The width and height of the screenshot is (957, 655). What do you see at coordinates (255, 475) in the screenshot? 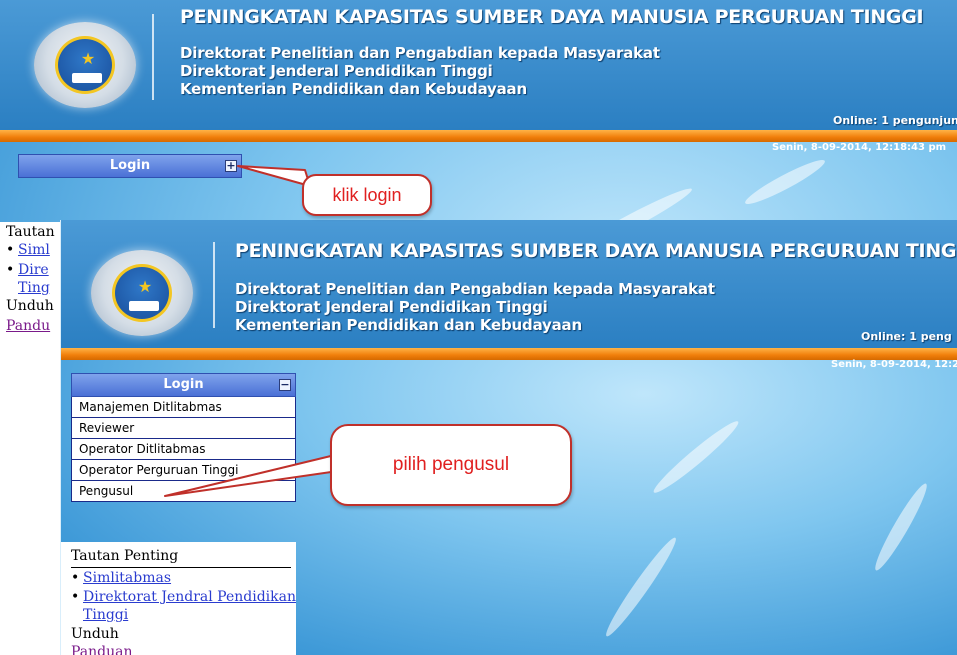
I see `pilih-pengusul-pointer` at bounding box center [255, 475].